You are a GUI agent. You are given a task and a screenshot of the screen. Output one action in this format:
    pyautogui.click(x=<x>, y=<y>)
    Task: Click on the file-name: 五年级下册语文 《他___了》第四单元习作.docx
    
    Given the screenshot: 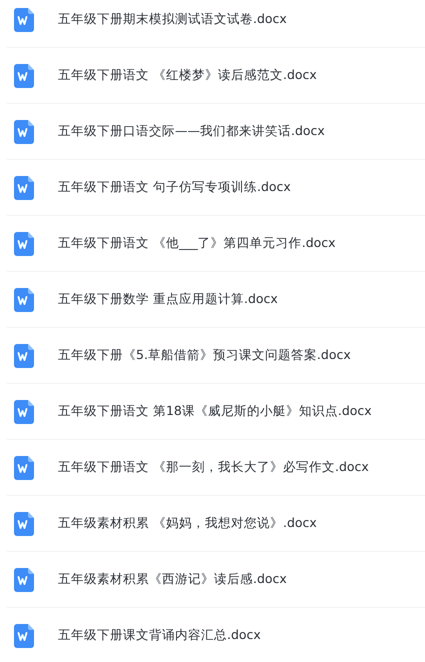 What is the action you would take?
    pyautogui.click(x=197, y=243)
    